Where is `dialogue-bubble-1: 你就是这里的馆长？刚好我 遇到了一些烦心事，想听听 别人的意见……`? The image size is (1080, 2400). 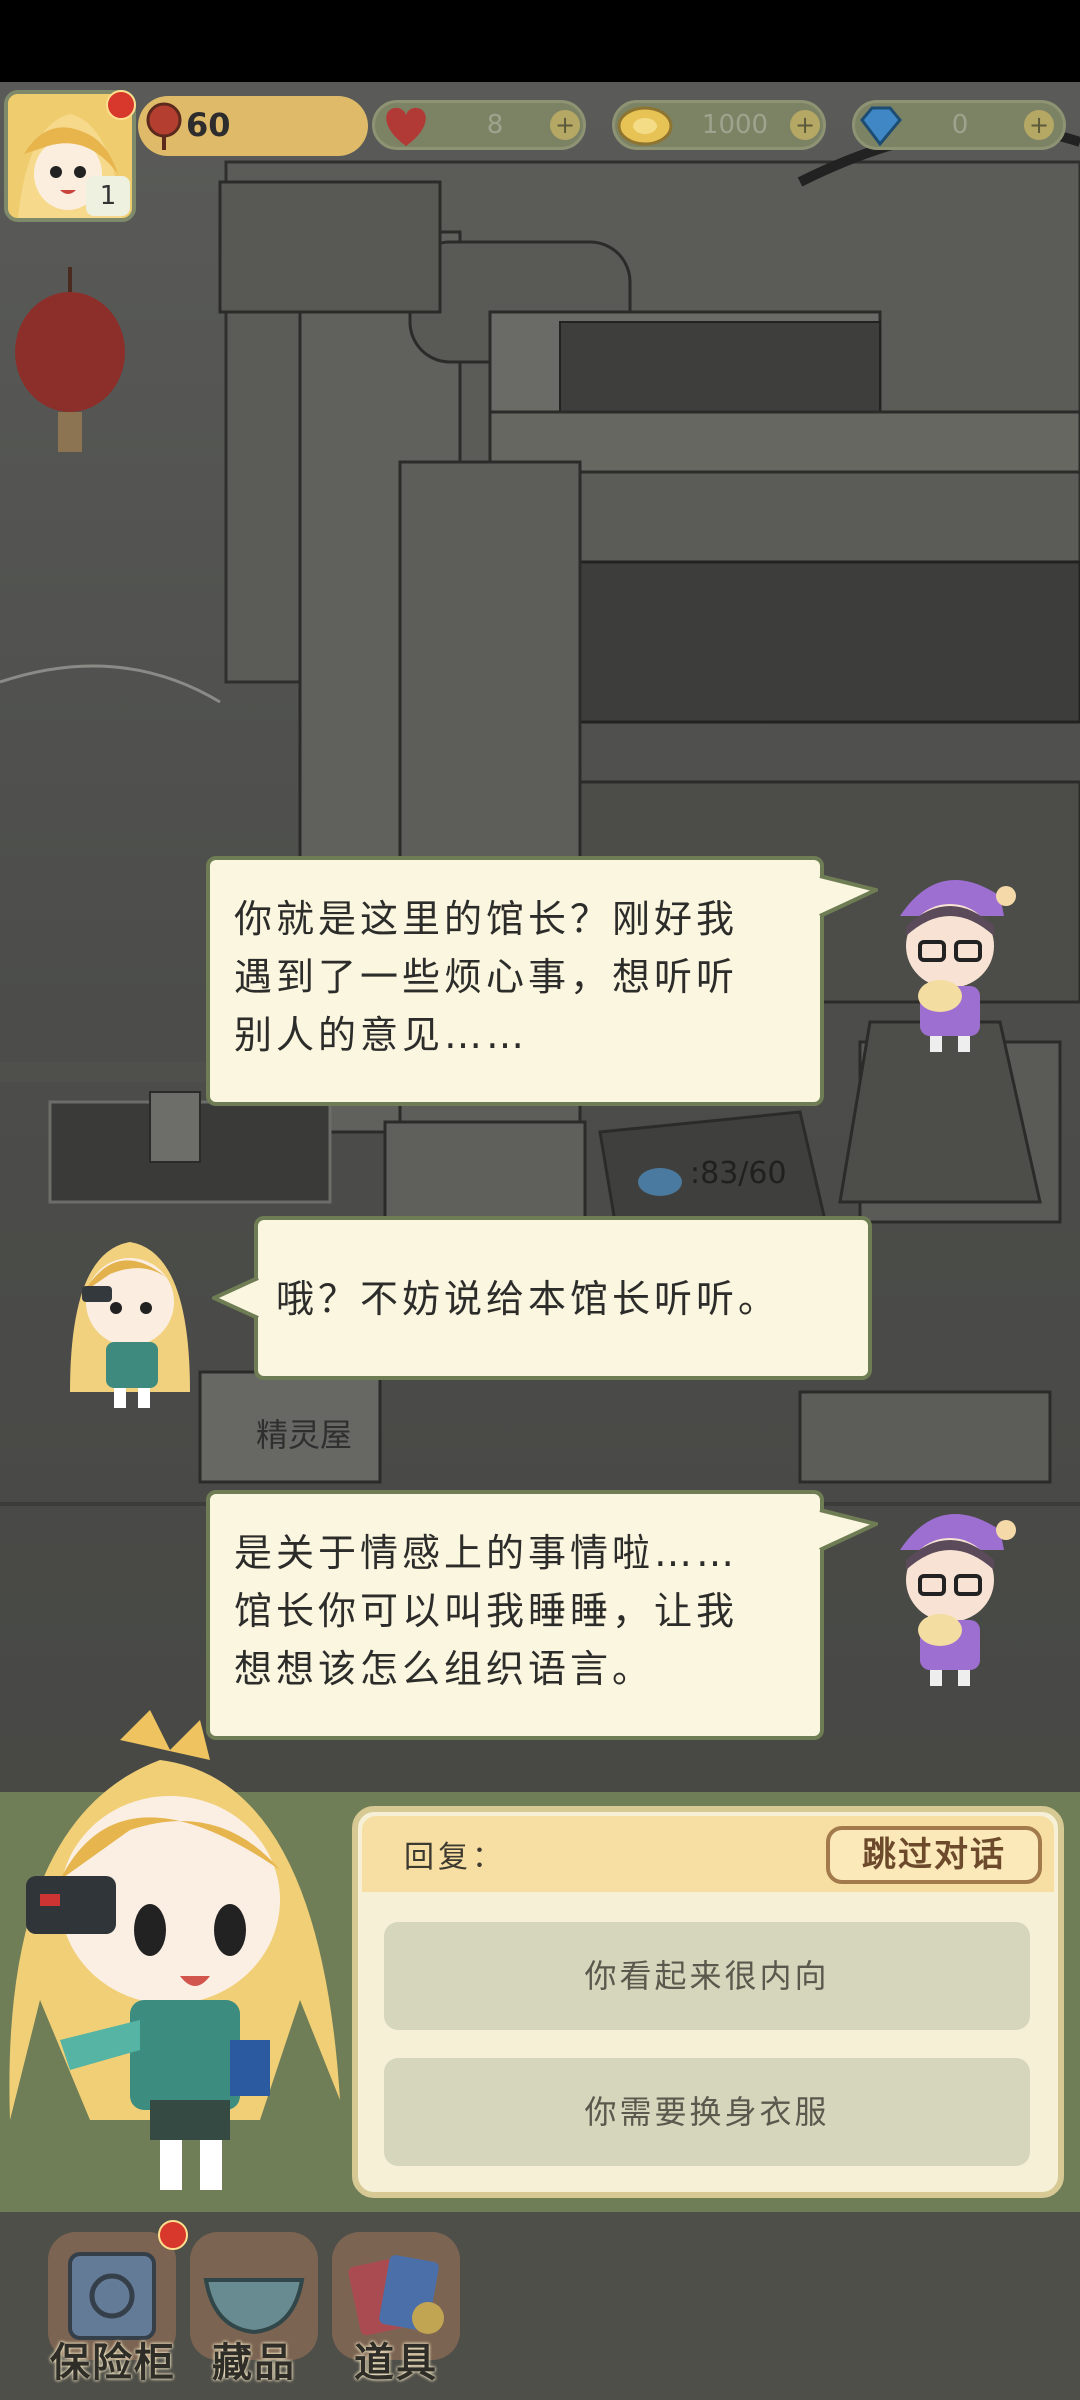 dialogue-bubble-1: 你就是这里的馆长？刚好我 遇到了一些烦心事，想听听 别人的意见…… is located at coordinates (515, 981).